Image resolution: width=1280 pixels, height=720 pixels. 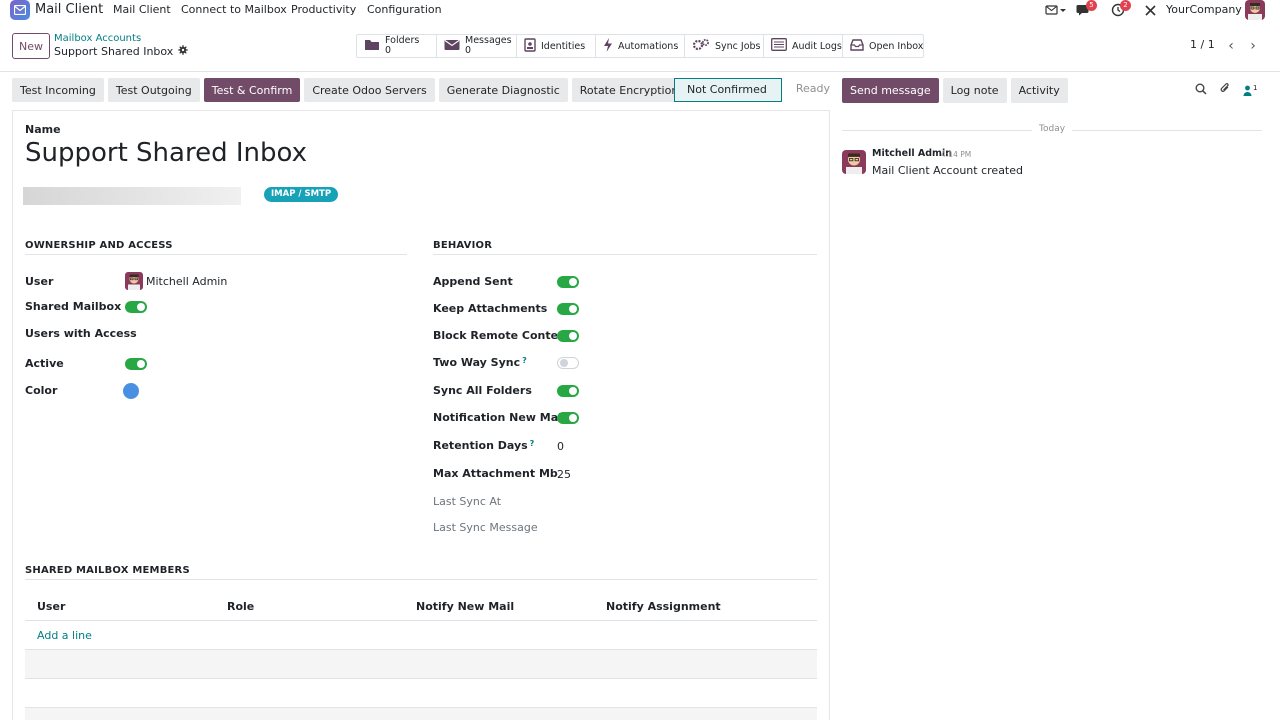 What do you see at coordinates (369, 90) in the screenshot?
I see `create-odoo-servers-button: Create Odoo Servers` at bounding box center [369, 90].